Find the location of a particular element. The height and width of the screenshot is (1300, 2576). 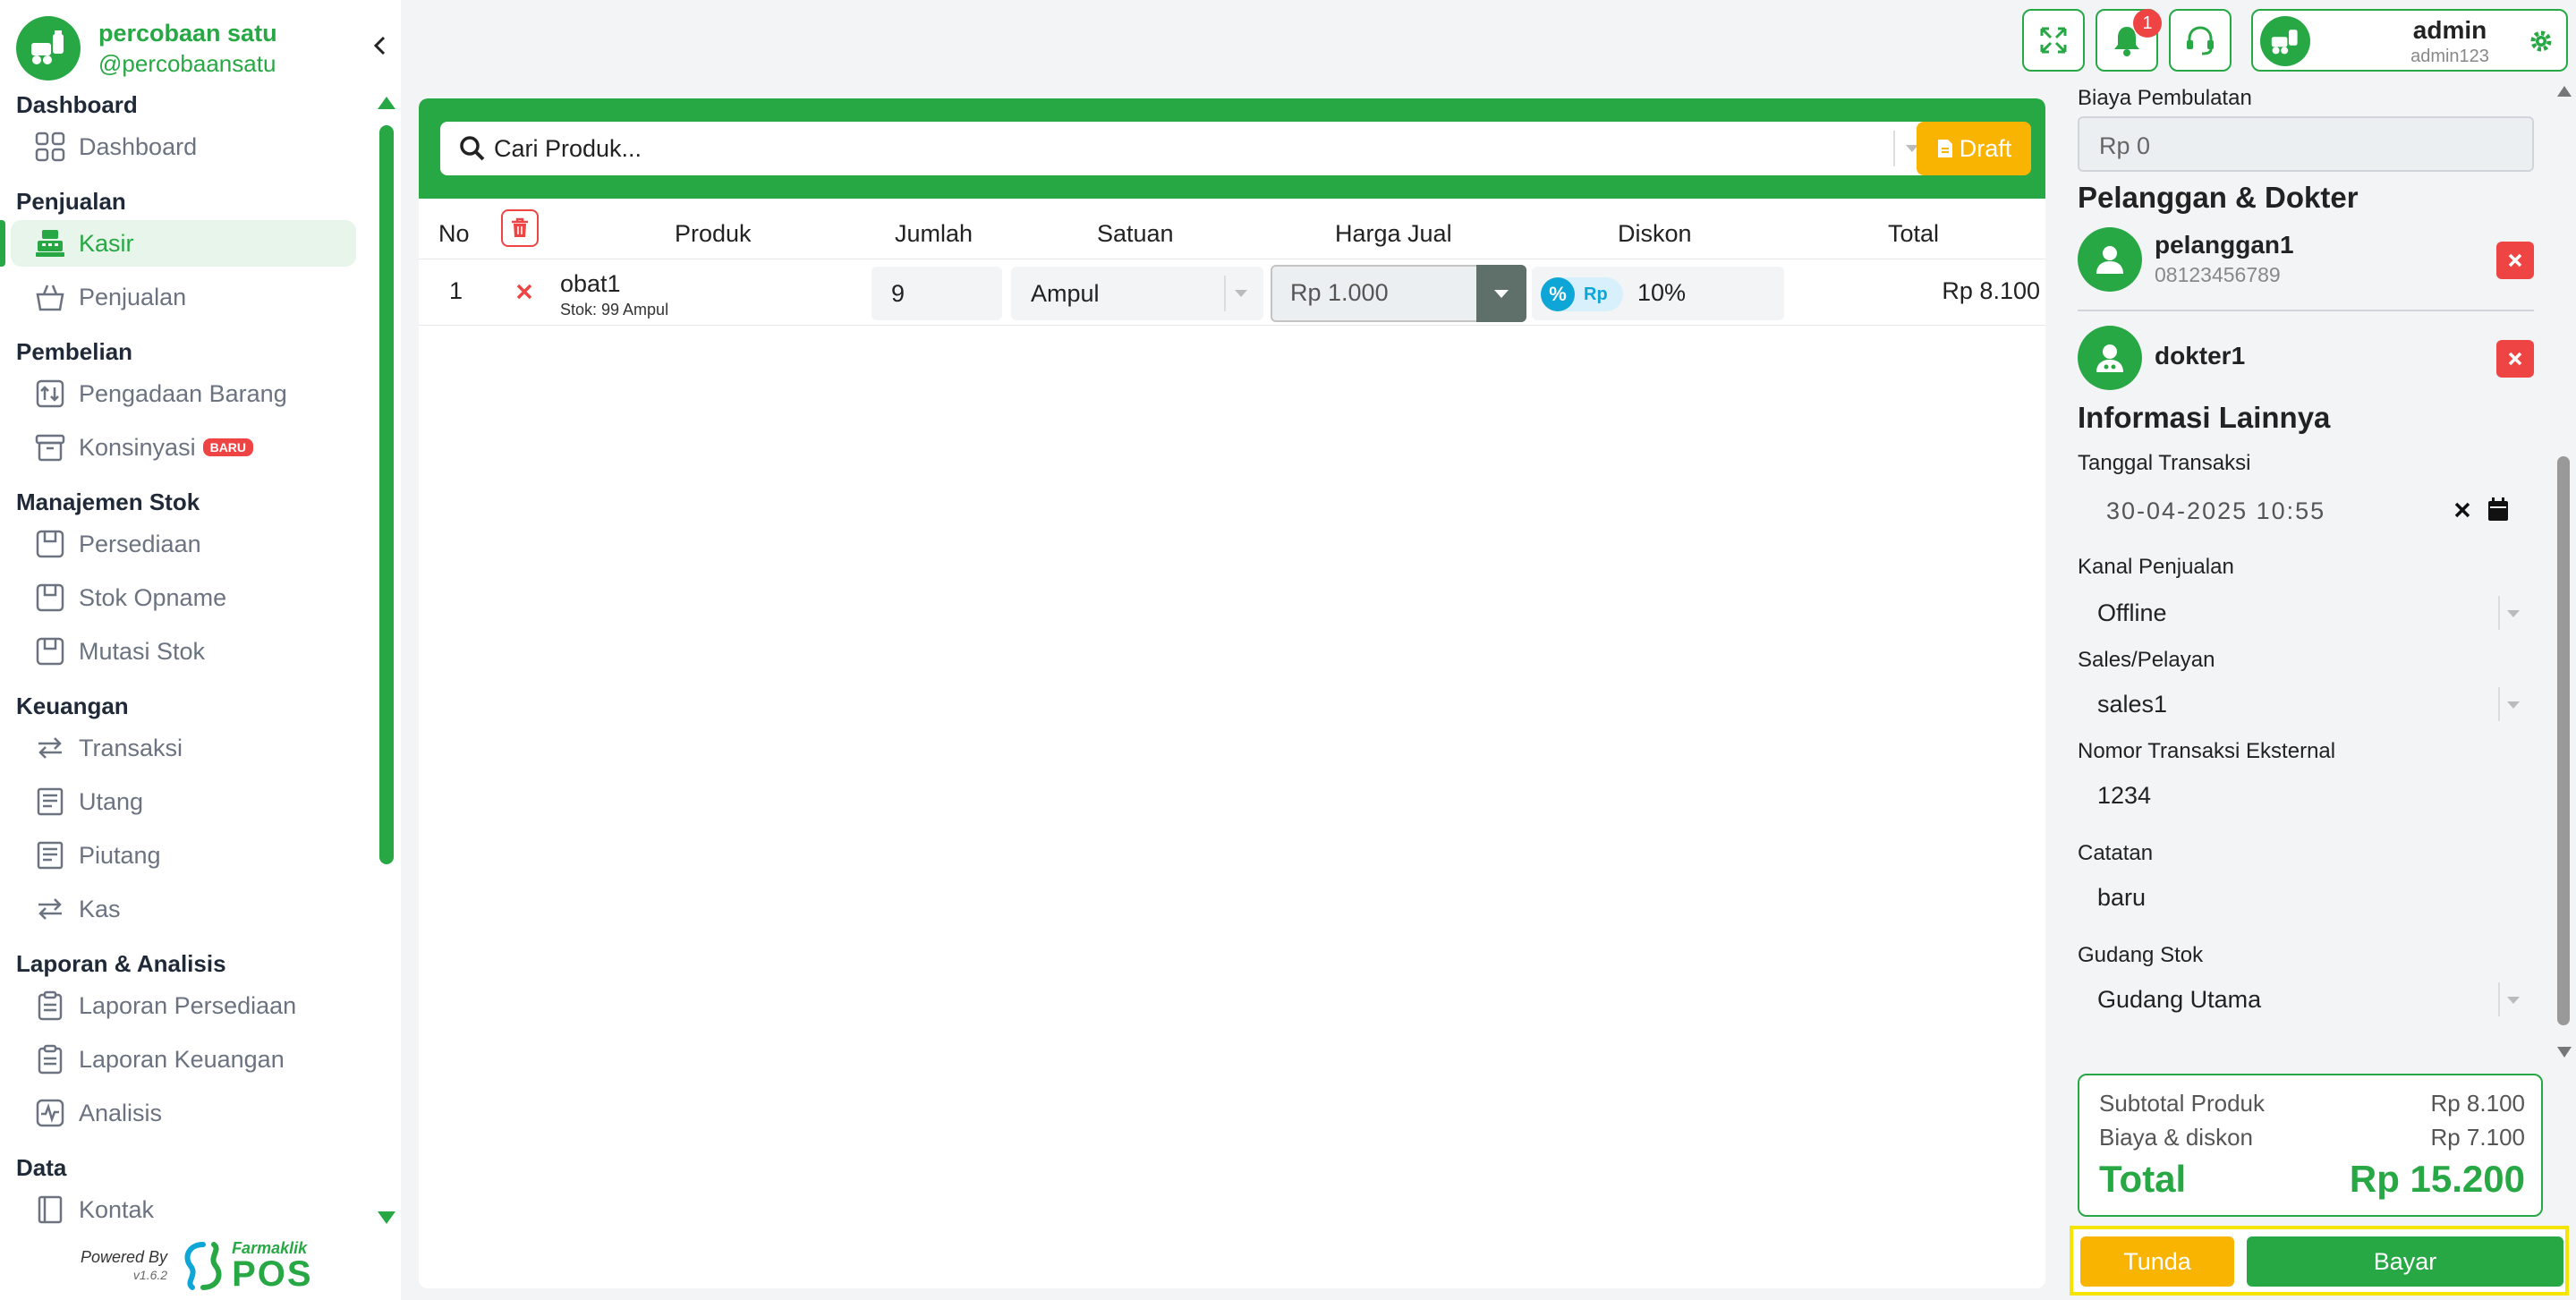

sidebar-item-kasir: Kasir is located at coordinates (178, 243).